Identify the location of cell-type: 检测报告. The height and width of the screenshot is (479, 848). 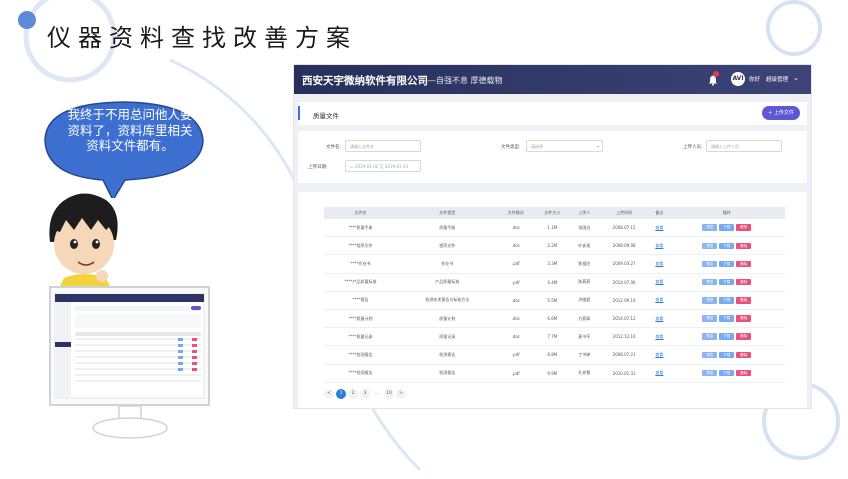
(447, 355).